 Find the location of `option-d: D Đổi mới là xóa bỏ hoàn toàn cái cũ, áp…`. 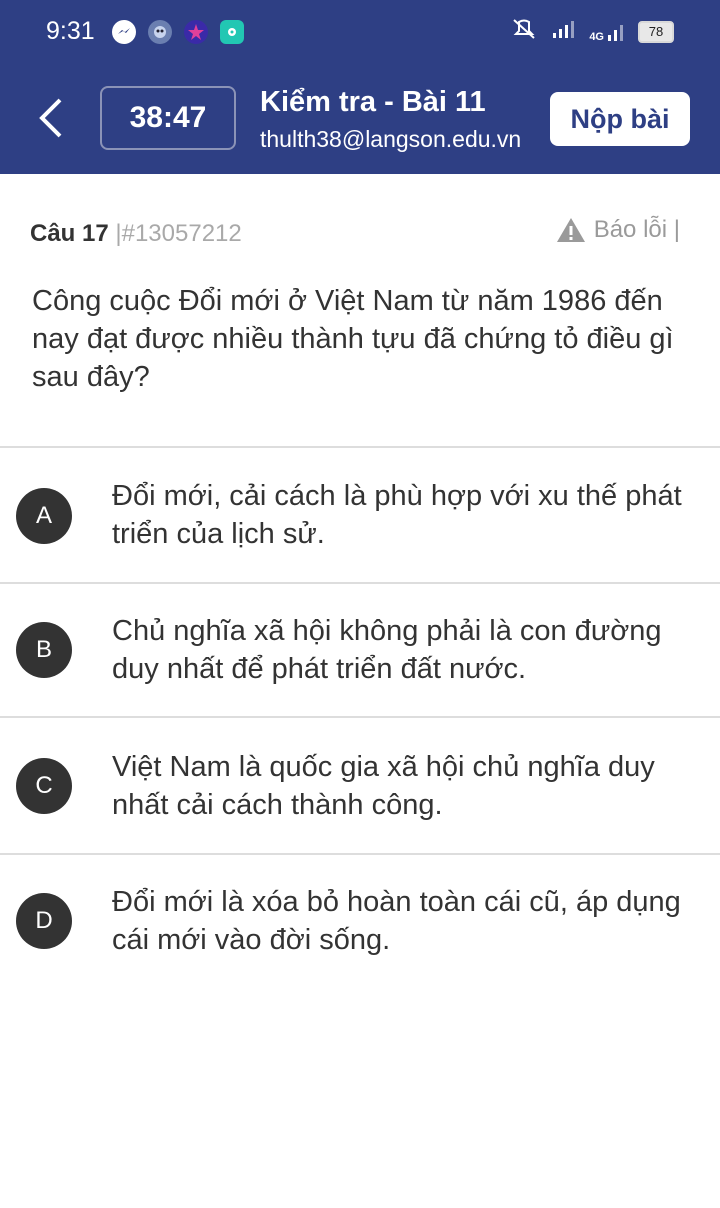

option-d: D Đổi mới là xóa bỏ hoàn toàn cái cũ, áp… is located at coordinates (360, 922).